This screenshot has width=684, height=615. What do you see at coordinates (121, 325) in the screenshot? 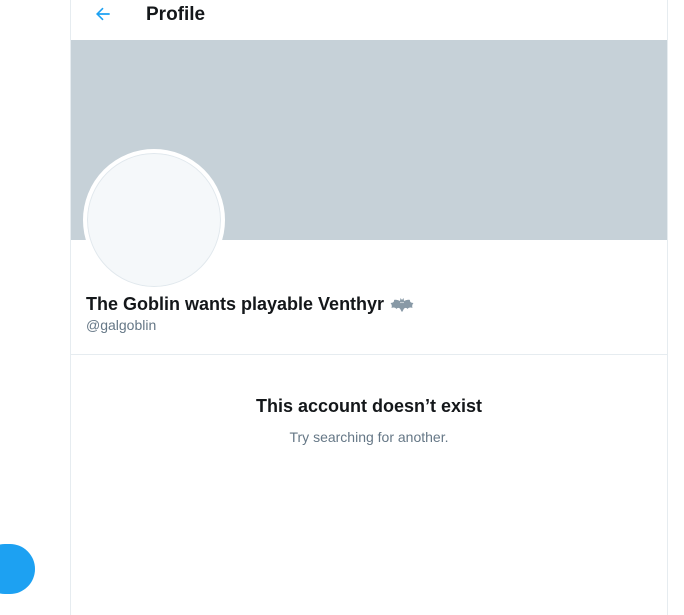
I see `profile-handle: @galgoblin` at bounding box center [121, 325].